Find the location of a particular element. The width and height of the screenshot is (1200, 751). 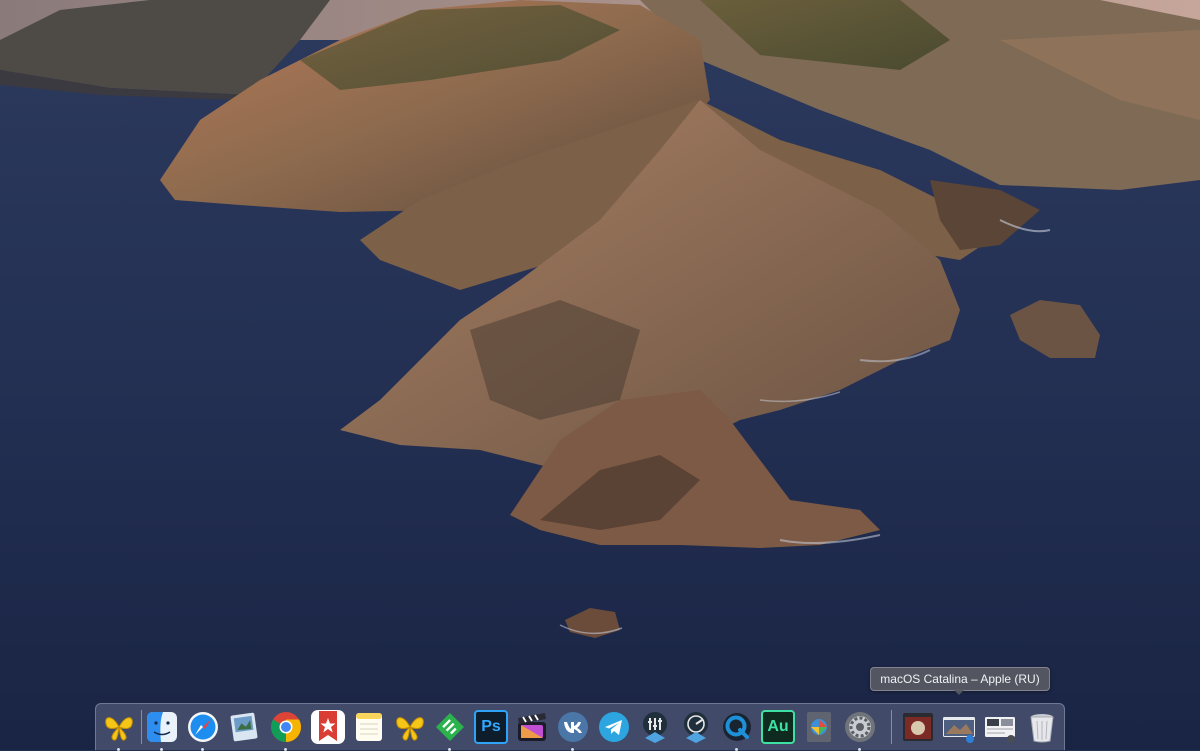

dock-item-final-cut-pro is located at coordinates (532, 727).